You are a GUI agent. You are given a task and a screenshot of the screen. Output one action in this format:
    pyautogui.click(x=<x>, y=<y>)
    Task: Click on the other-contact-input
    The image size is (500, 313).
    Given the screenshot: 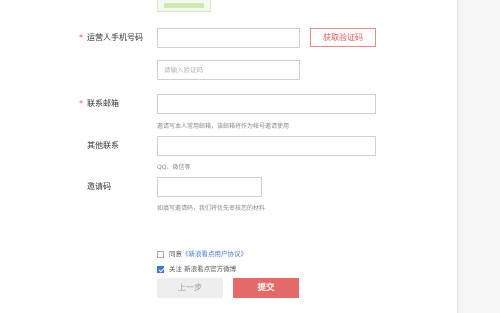 What is the action you would take?
    pyautogui.click(x=266, y=146)
    